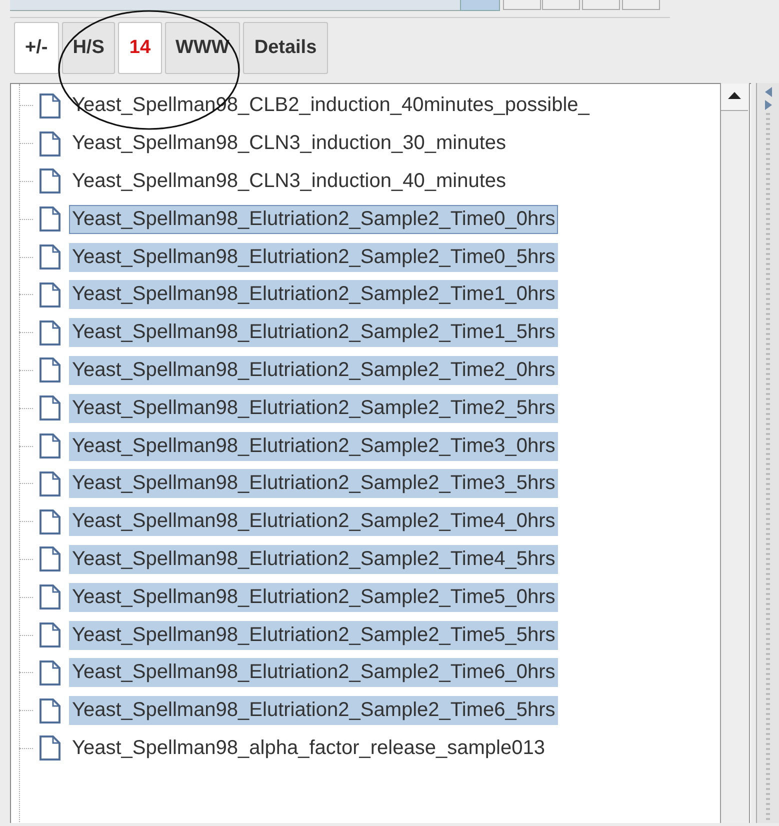 This screenshot has width=779, height=826. I want to click on tree-item: Yeast_Spellman98_CLN3_induction_40_minutes, so click(289, 181).